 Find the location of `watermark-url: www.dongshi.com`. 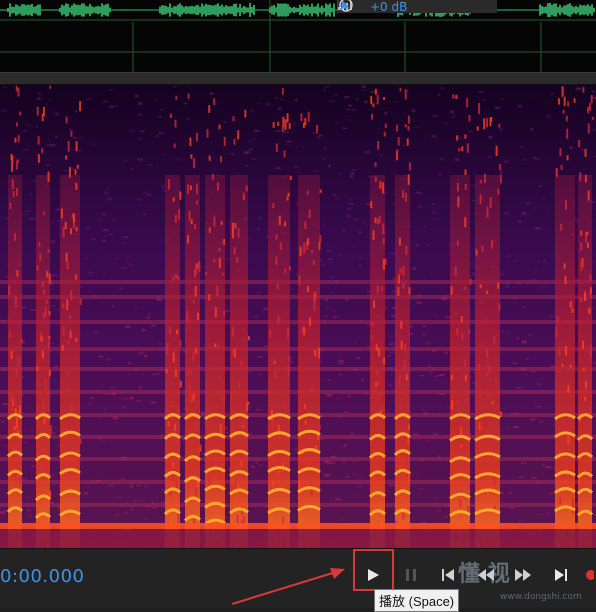

watermark-url: www.dongshi.com is located at coordinates (541, 597).